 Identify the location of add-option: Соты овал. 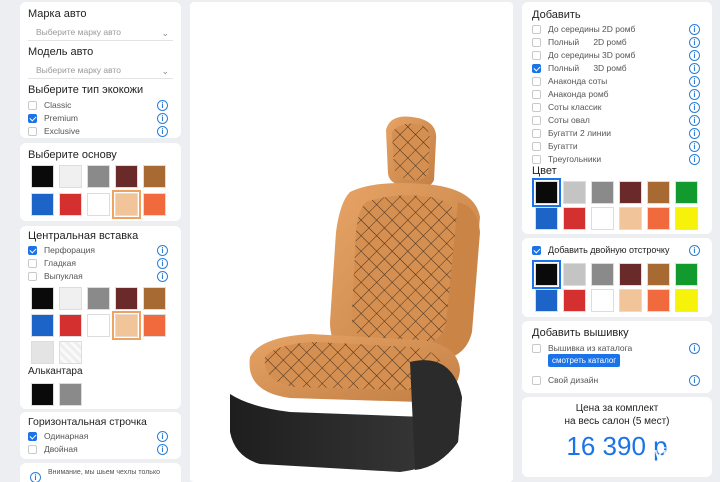
(561, 120).